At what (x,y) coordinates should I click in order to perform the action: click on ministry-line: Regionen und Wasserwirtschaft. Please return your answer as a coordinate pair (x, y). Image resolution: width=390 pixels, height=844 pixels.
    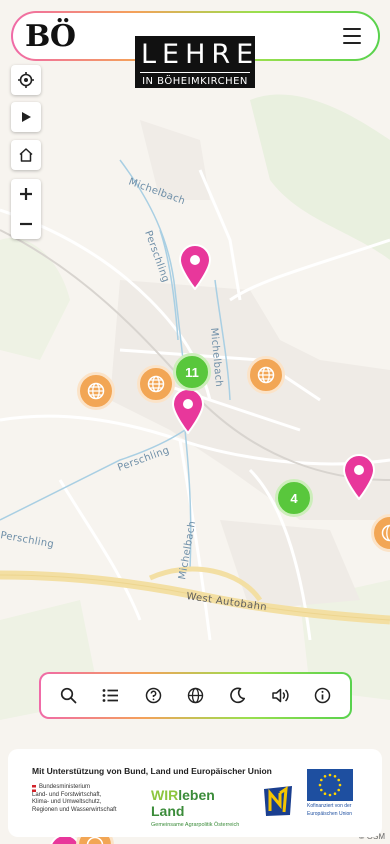
    Looking at the image, I should click on (74, 809).